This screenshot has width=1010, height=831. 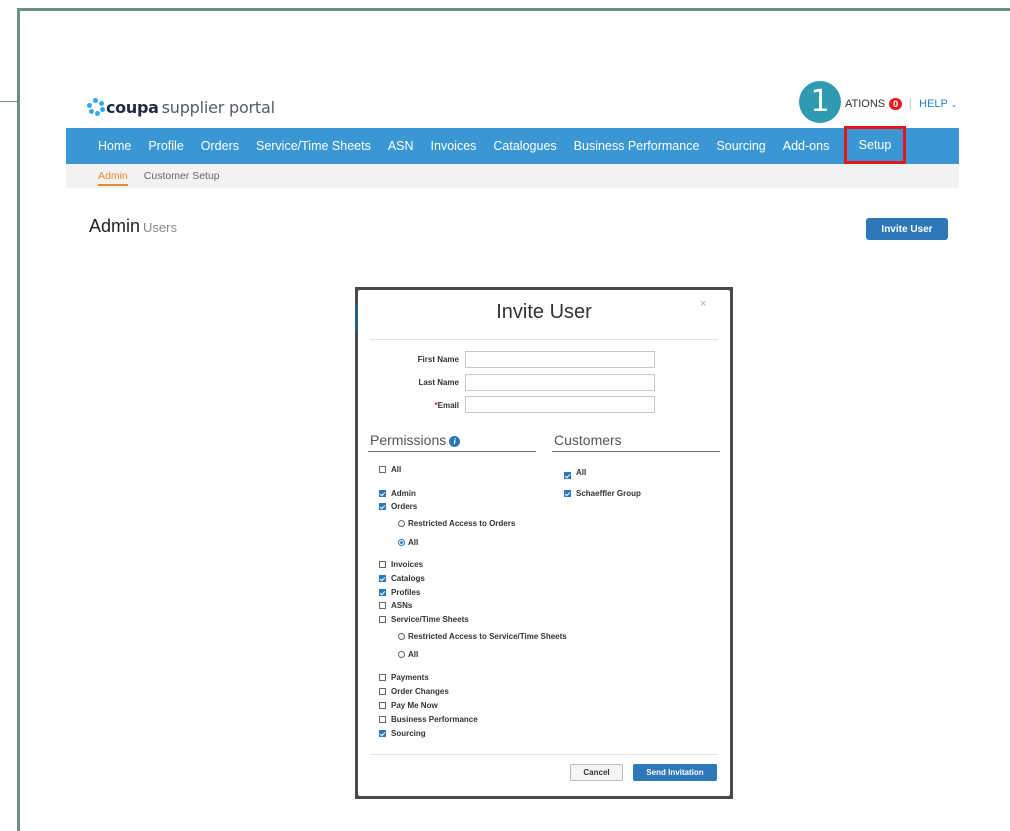 What do you see at coordinates (448, 405) in the screenshot?
I see `email-label-text: Email` at bounding box center [448, 405].